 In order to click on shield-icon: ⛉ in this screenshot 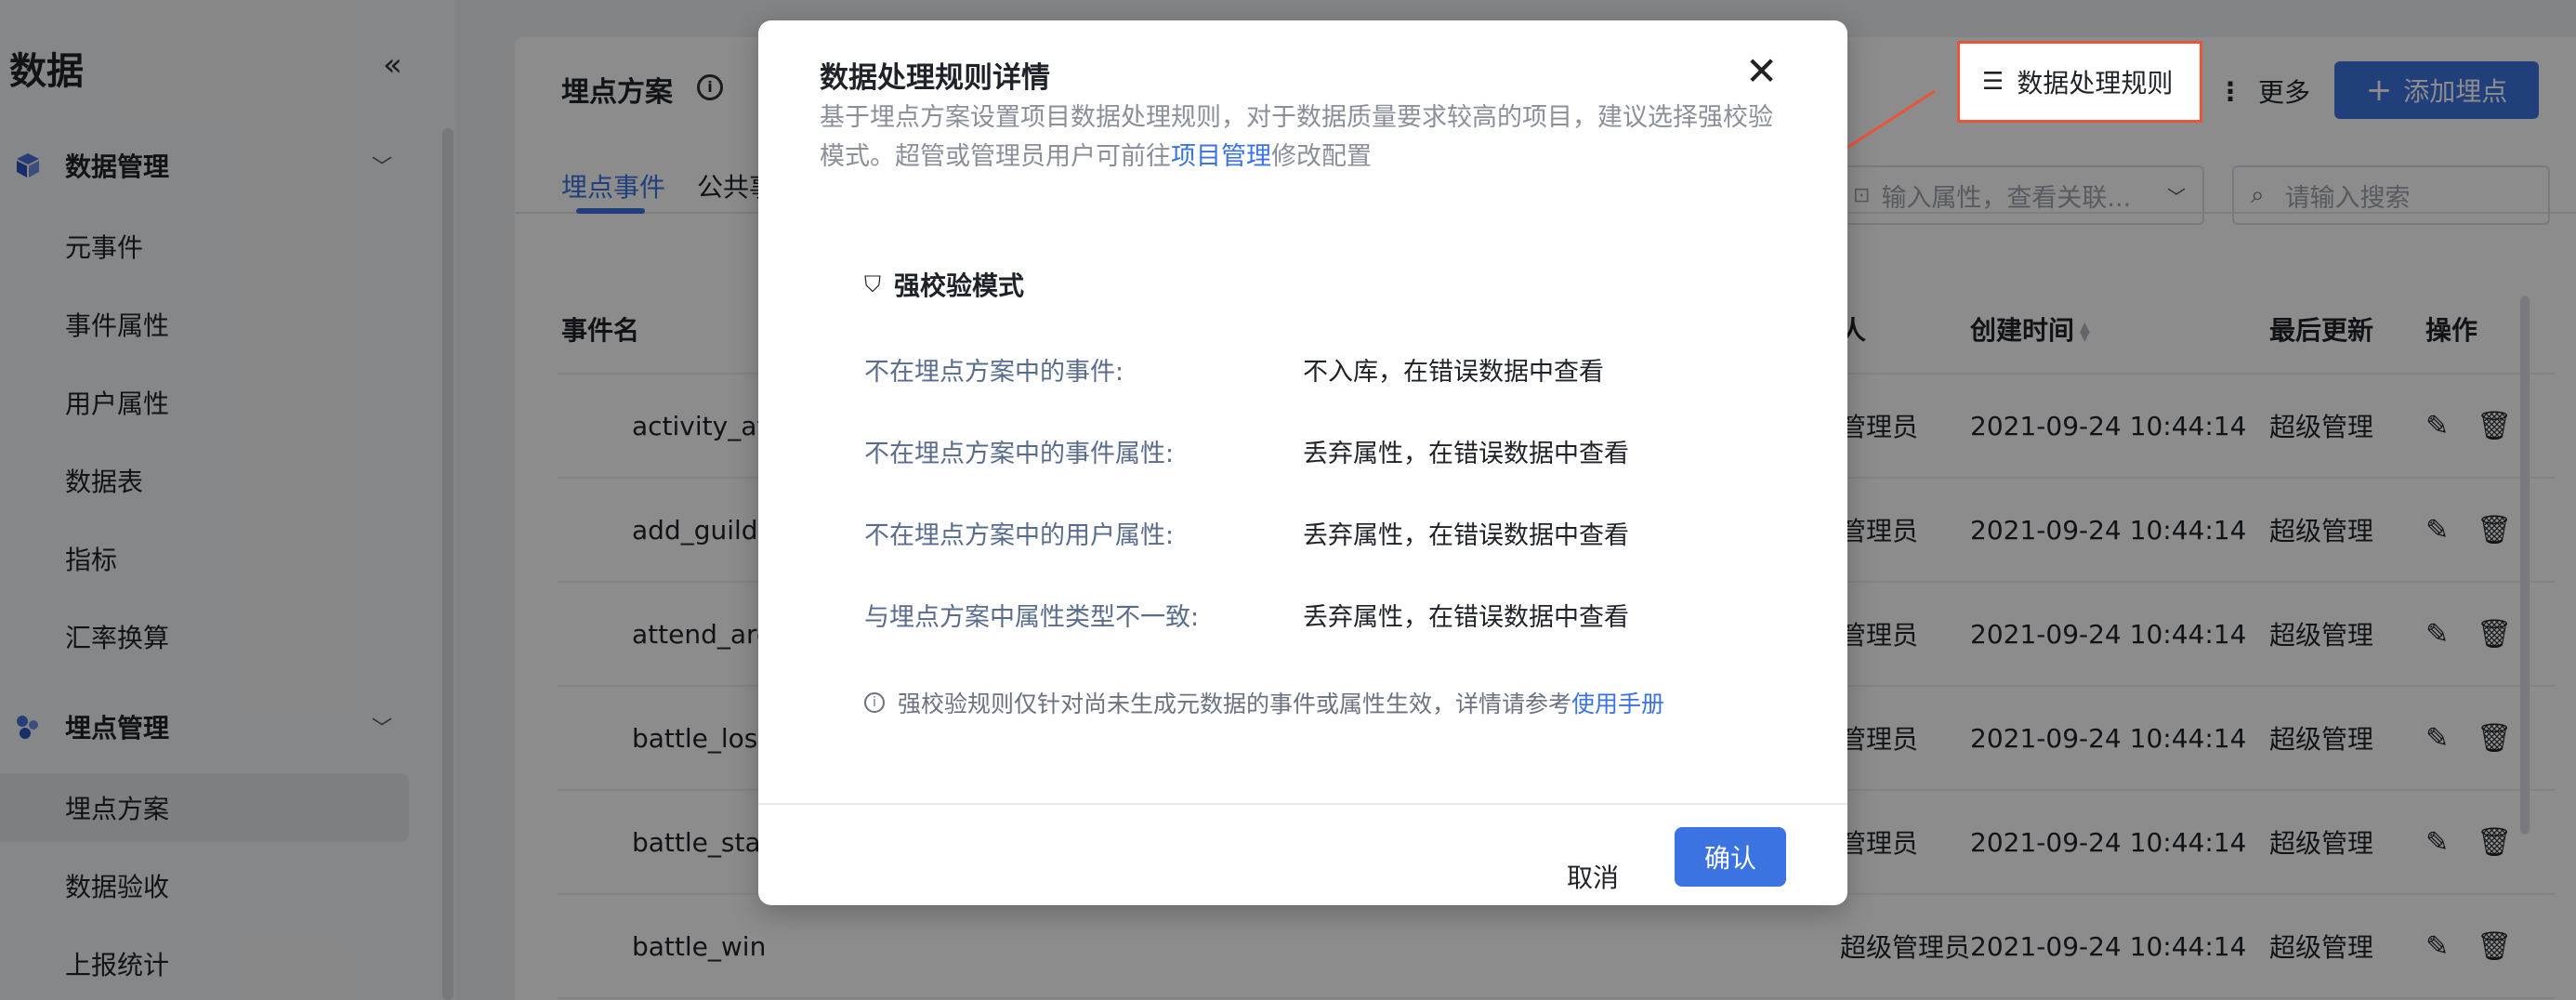, I will do `click(872, 284)`.